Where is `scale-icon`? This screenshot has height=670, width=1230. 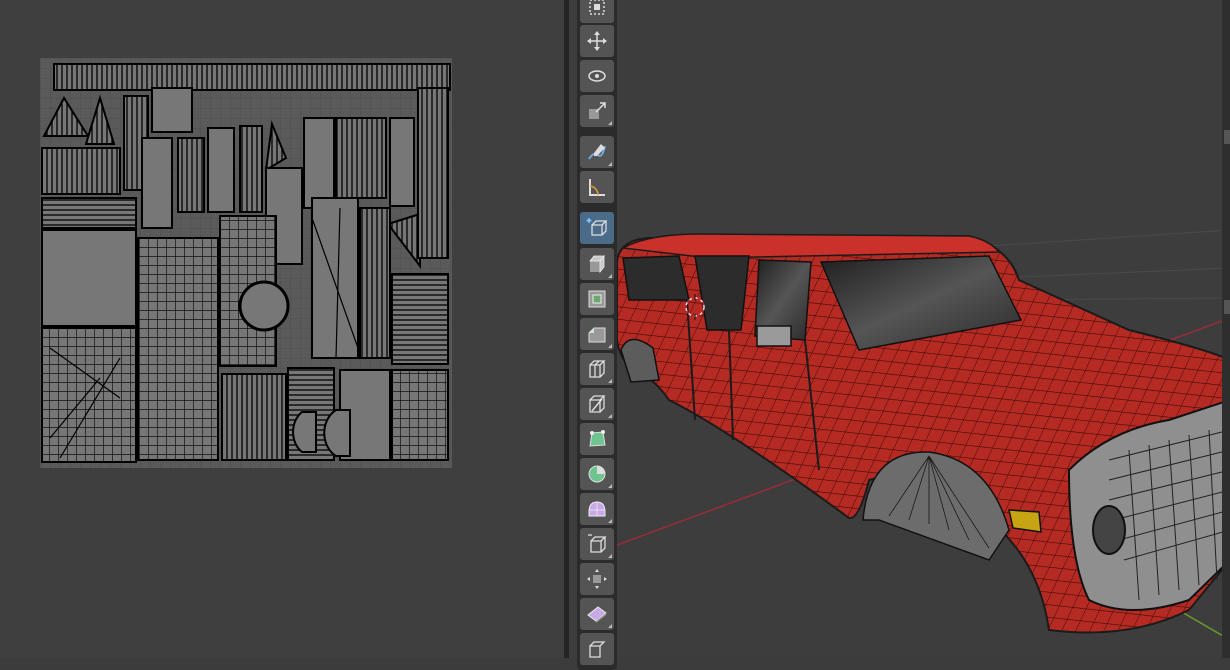 scale-icon is located at coordinates (597, 110).